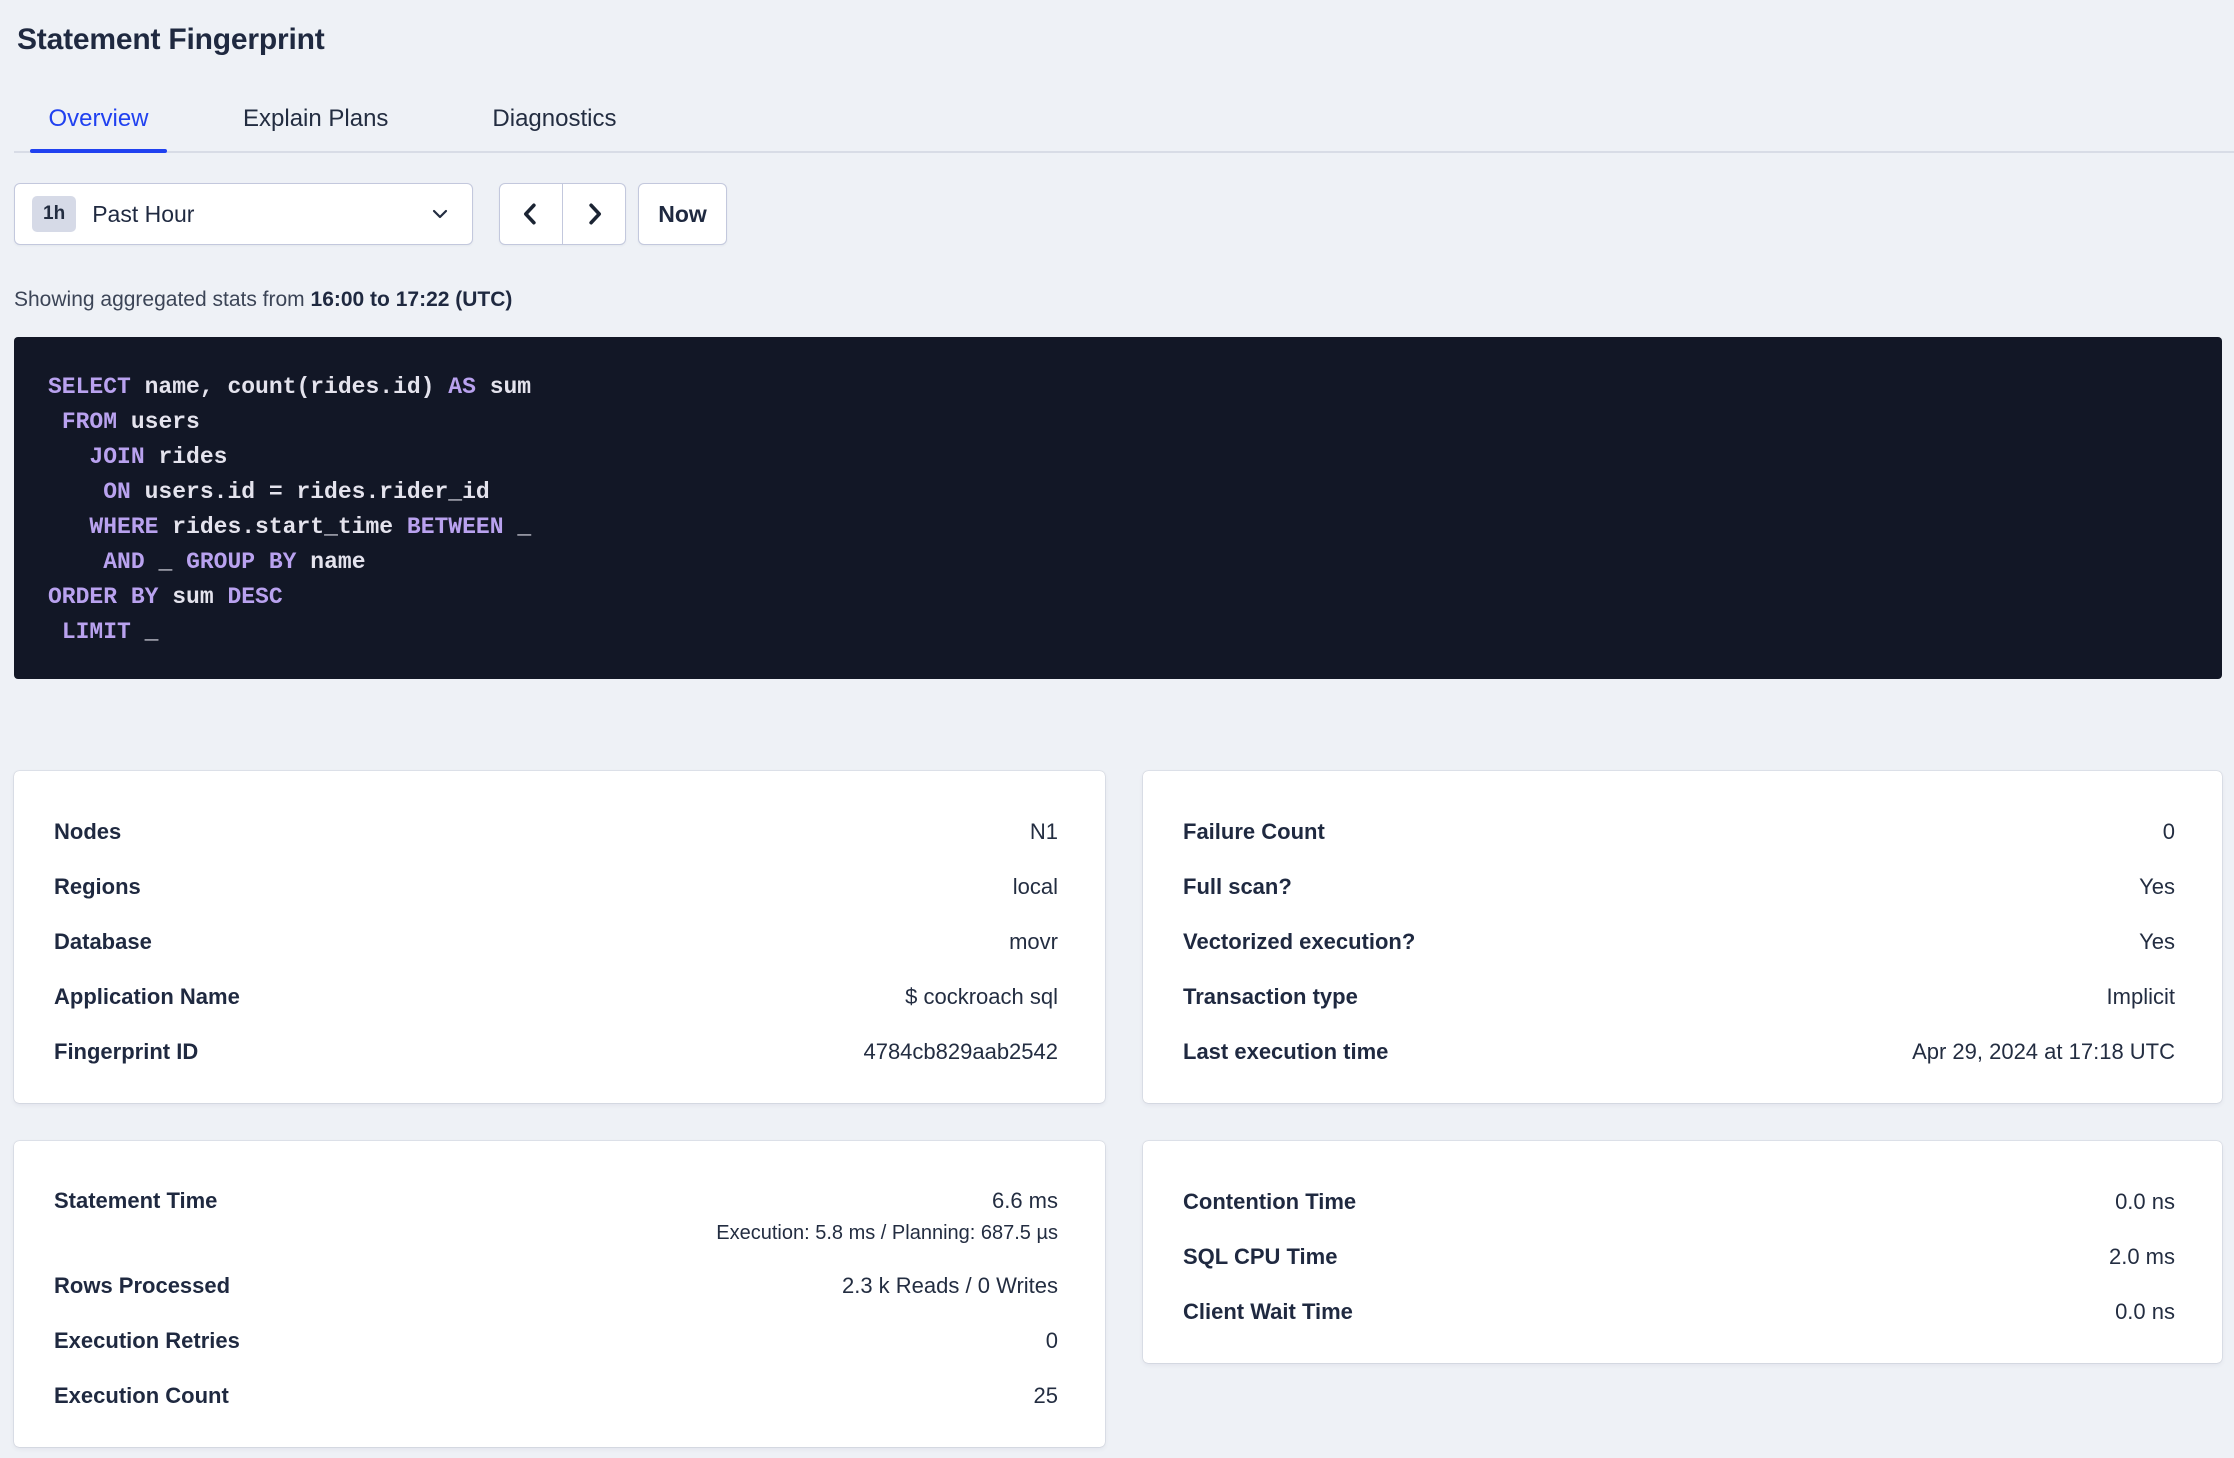  What do you see at coordinates (241, 562) in the screenshot?
I see `sql-keyword: GROUP BY` at bounding box center [241, 562].